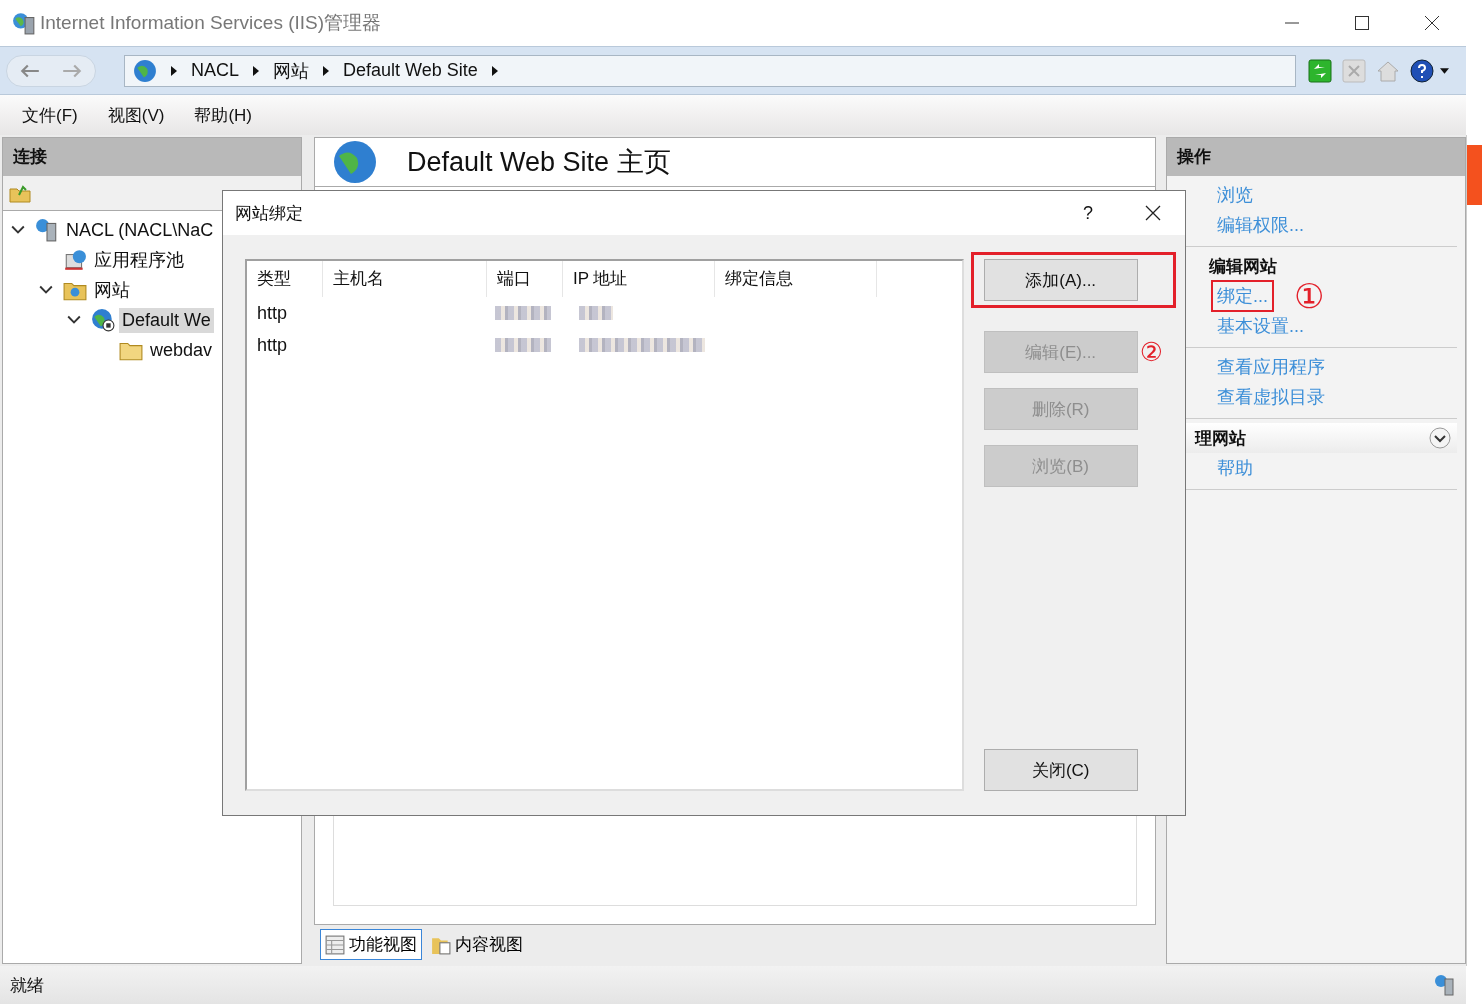  I want to click on column-header: IP 地址, so click(639, 279).